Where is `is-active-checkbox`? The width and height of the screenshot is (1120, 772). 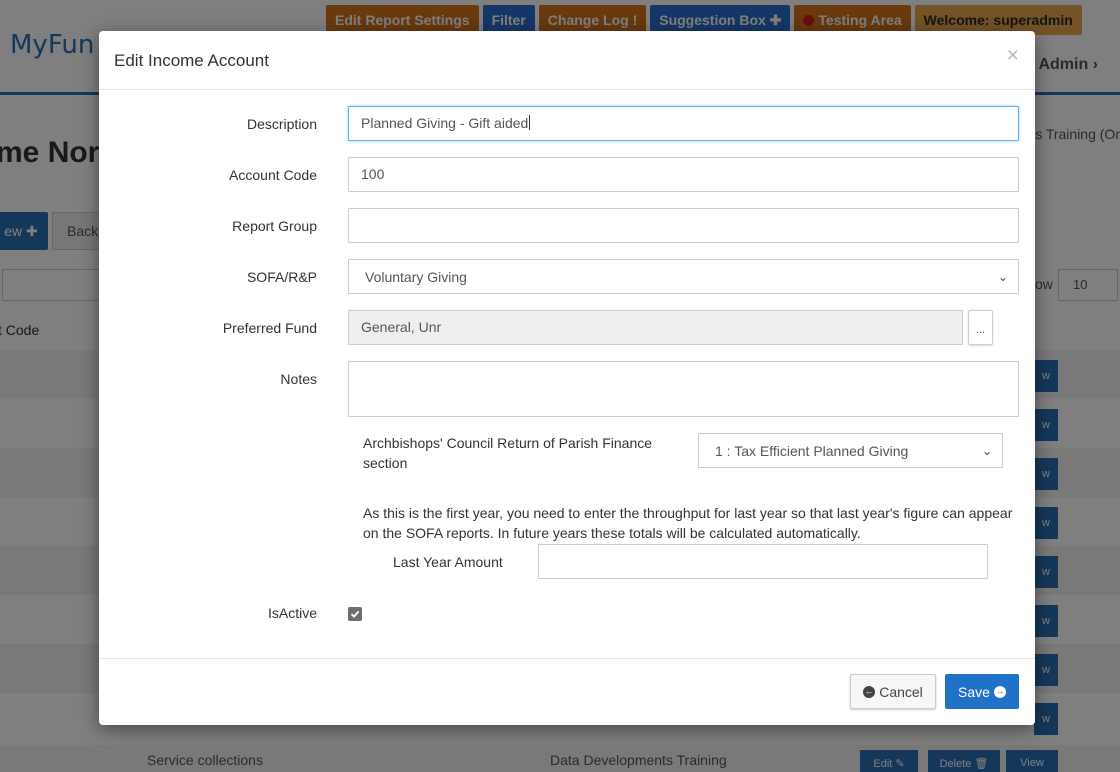
is-active-checkbox is located at coordinates (355, 614).